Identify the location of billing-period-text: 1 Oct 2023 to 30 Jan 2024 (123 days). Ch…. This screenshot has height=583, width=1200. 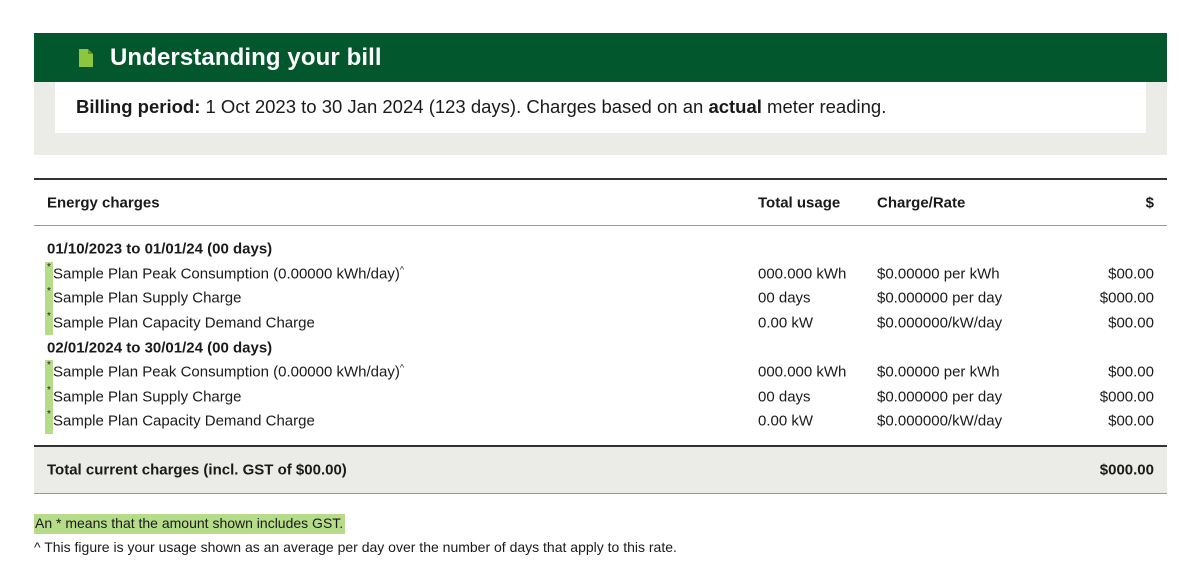
(454, 106).